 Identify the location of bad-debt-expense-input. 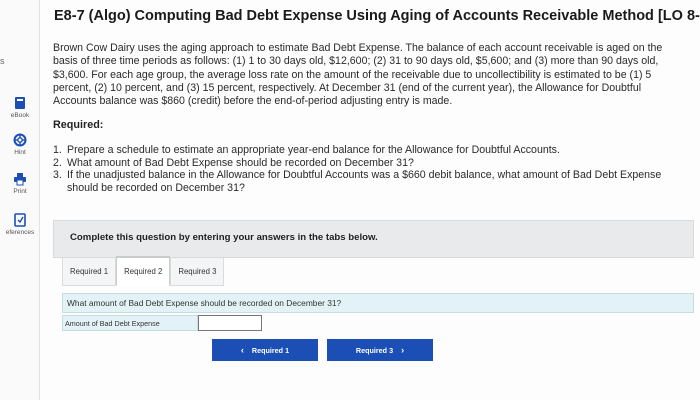
(230, 323).